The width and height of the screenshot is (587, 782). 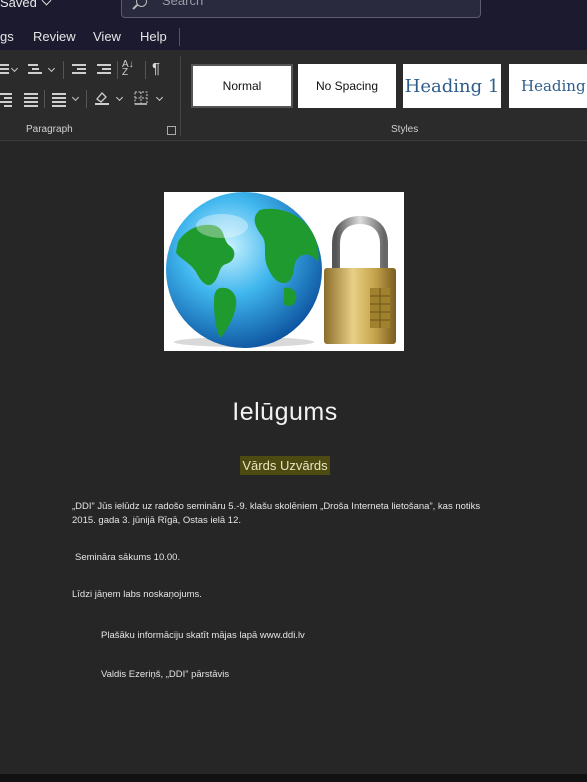 I want to click on shading-icon, so click(x=102, y=98).